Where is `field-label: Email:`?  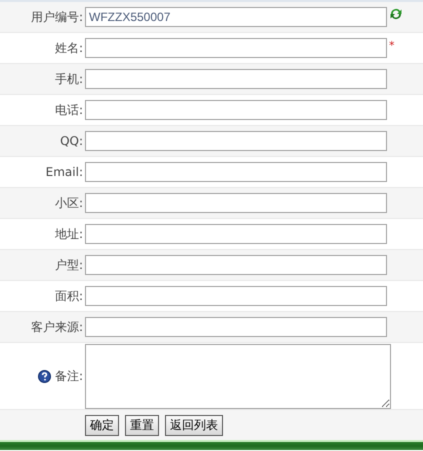 field-label: Email: is located at coordinates (64, 172).